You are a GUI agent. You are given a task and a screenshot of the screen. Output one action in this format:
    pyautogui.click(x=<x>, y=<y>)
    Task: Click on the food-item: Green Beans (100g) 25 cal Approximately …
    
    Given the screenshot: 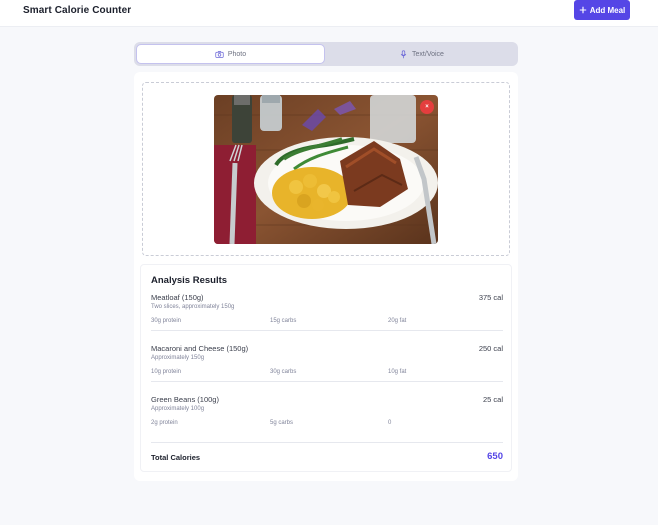 What is the action you would take?
    pyautogui.click(x=327, y=420)
    